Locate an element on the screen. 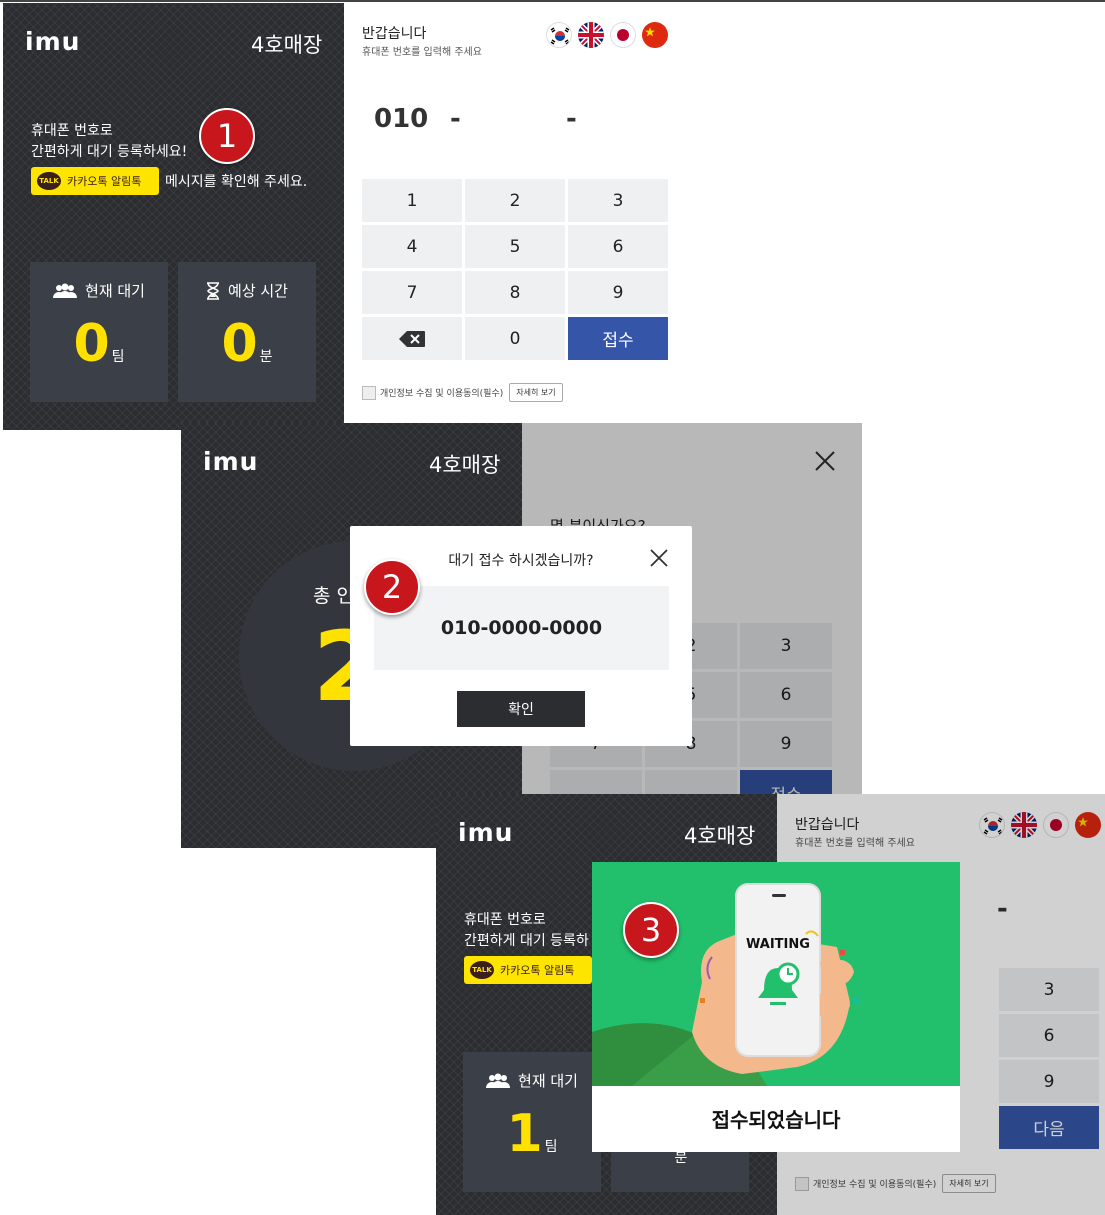 The width and height of the screenshot is (1105, 1215). phone-dash-2: - is located at coordinates (571, 119).